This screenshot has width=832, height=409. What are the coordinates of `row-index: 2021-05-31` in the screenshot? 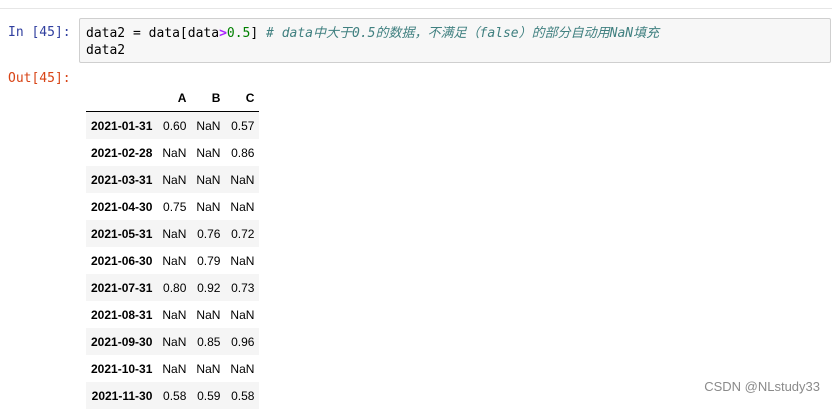 It's located at (122, 233).